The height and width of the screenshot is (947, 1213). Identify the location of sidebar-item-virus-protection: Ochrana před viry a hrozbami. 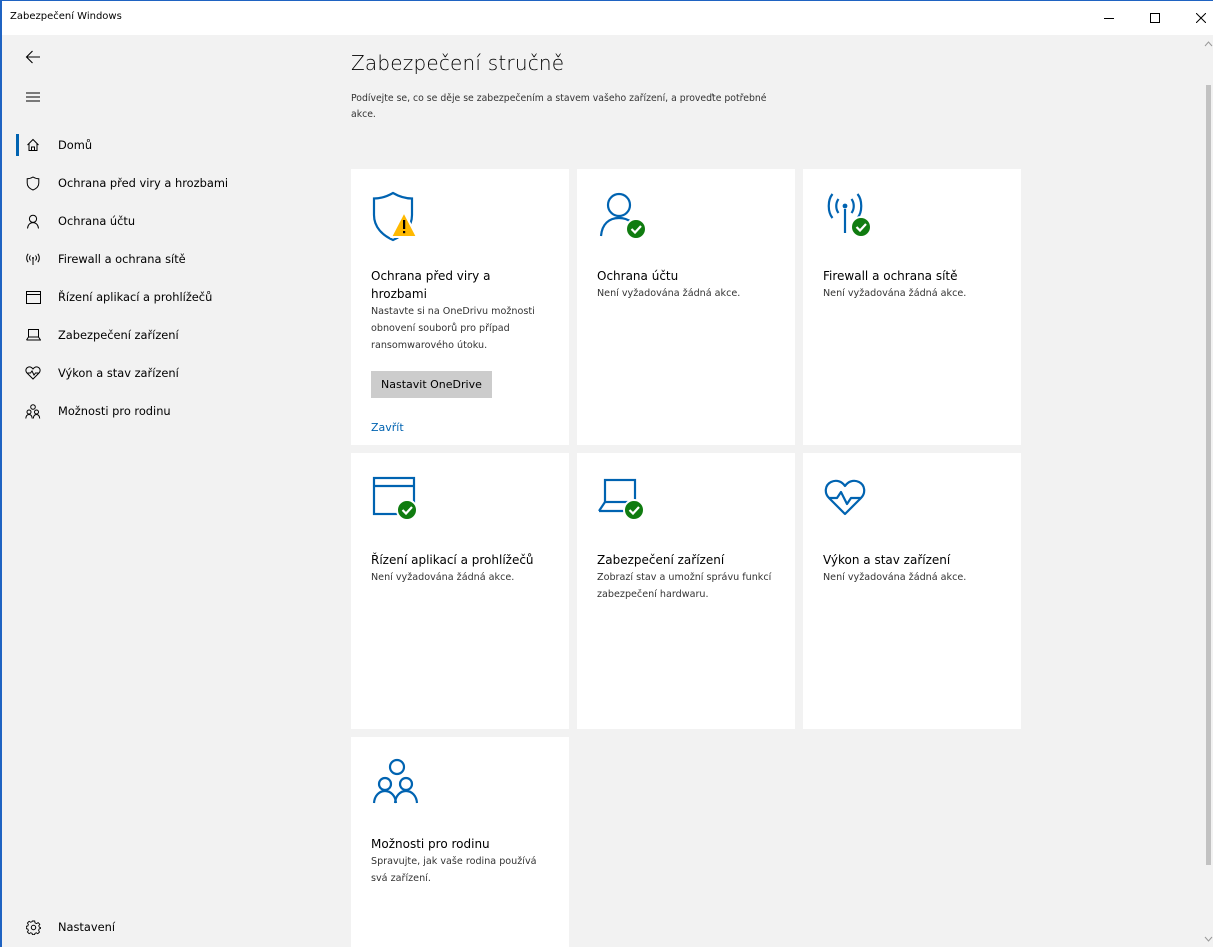
(157, 183).